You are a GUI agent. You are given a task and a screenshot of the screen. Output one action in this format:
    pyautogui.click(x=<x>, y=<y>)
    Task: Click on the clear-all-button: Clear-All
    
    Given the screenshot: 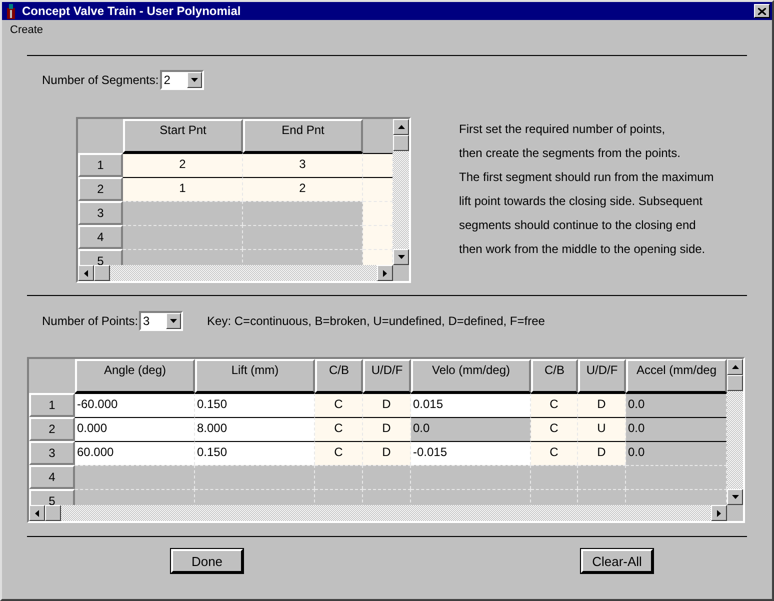 What is the action you would take?
    pyautogui.click(x=617, y=561)
    